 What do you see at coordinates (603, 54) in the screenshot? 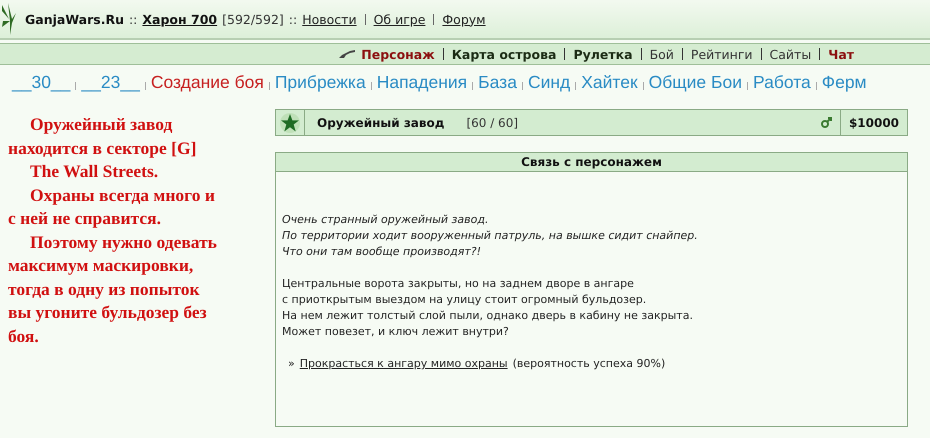
I see `menu-link: Рулетка` at bounding box center [603, 54].